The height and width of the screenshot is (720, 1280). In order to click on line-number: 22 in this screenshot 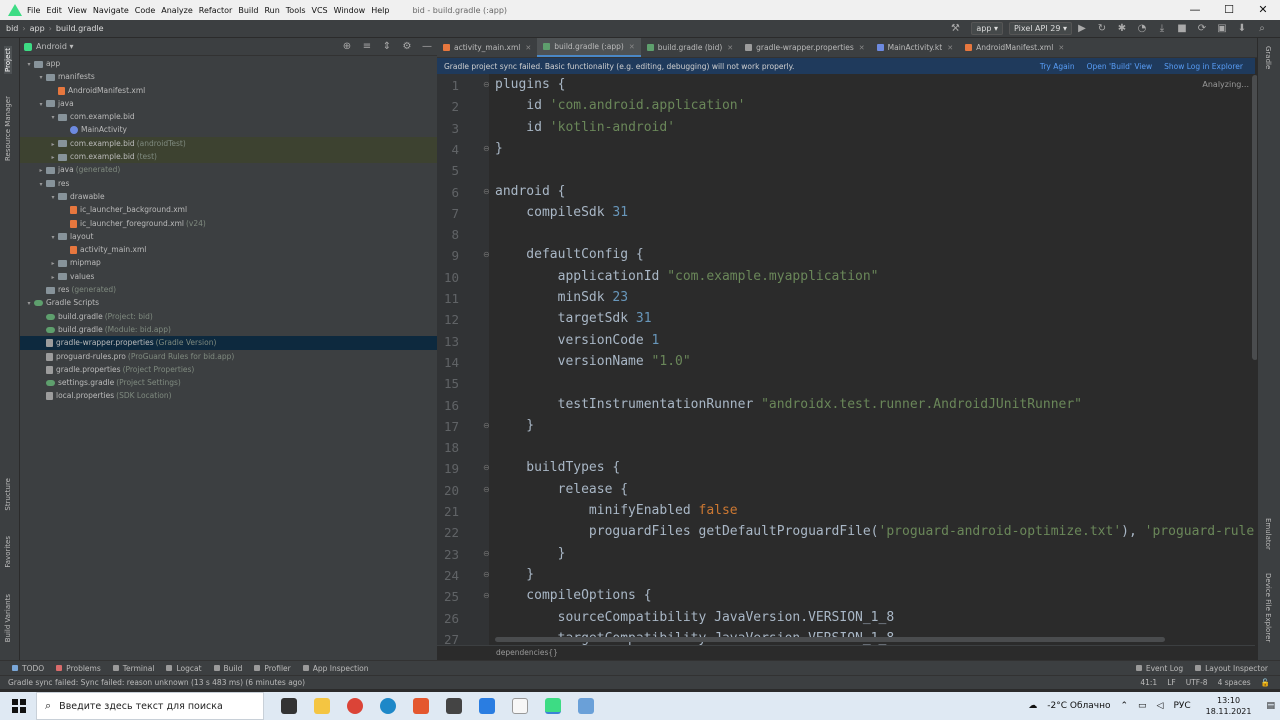, I will do `click(444, 532)`.